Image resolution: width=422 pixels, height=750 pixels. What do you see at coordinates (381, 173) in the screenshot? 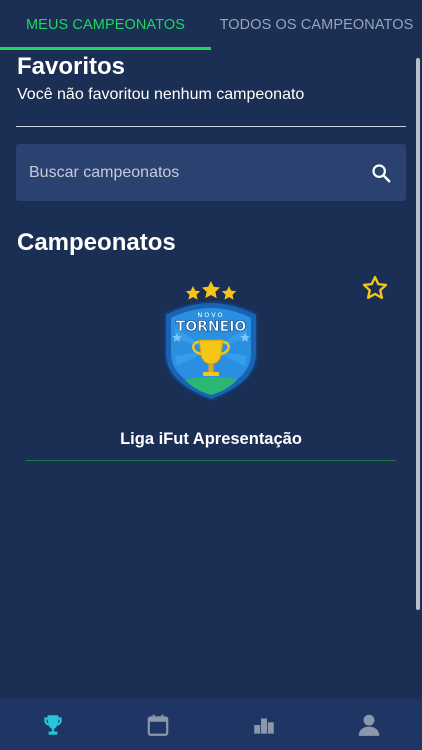
I see `search-icon` at bounding box center [381, 173].